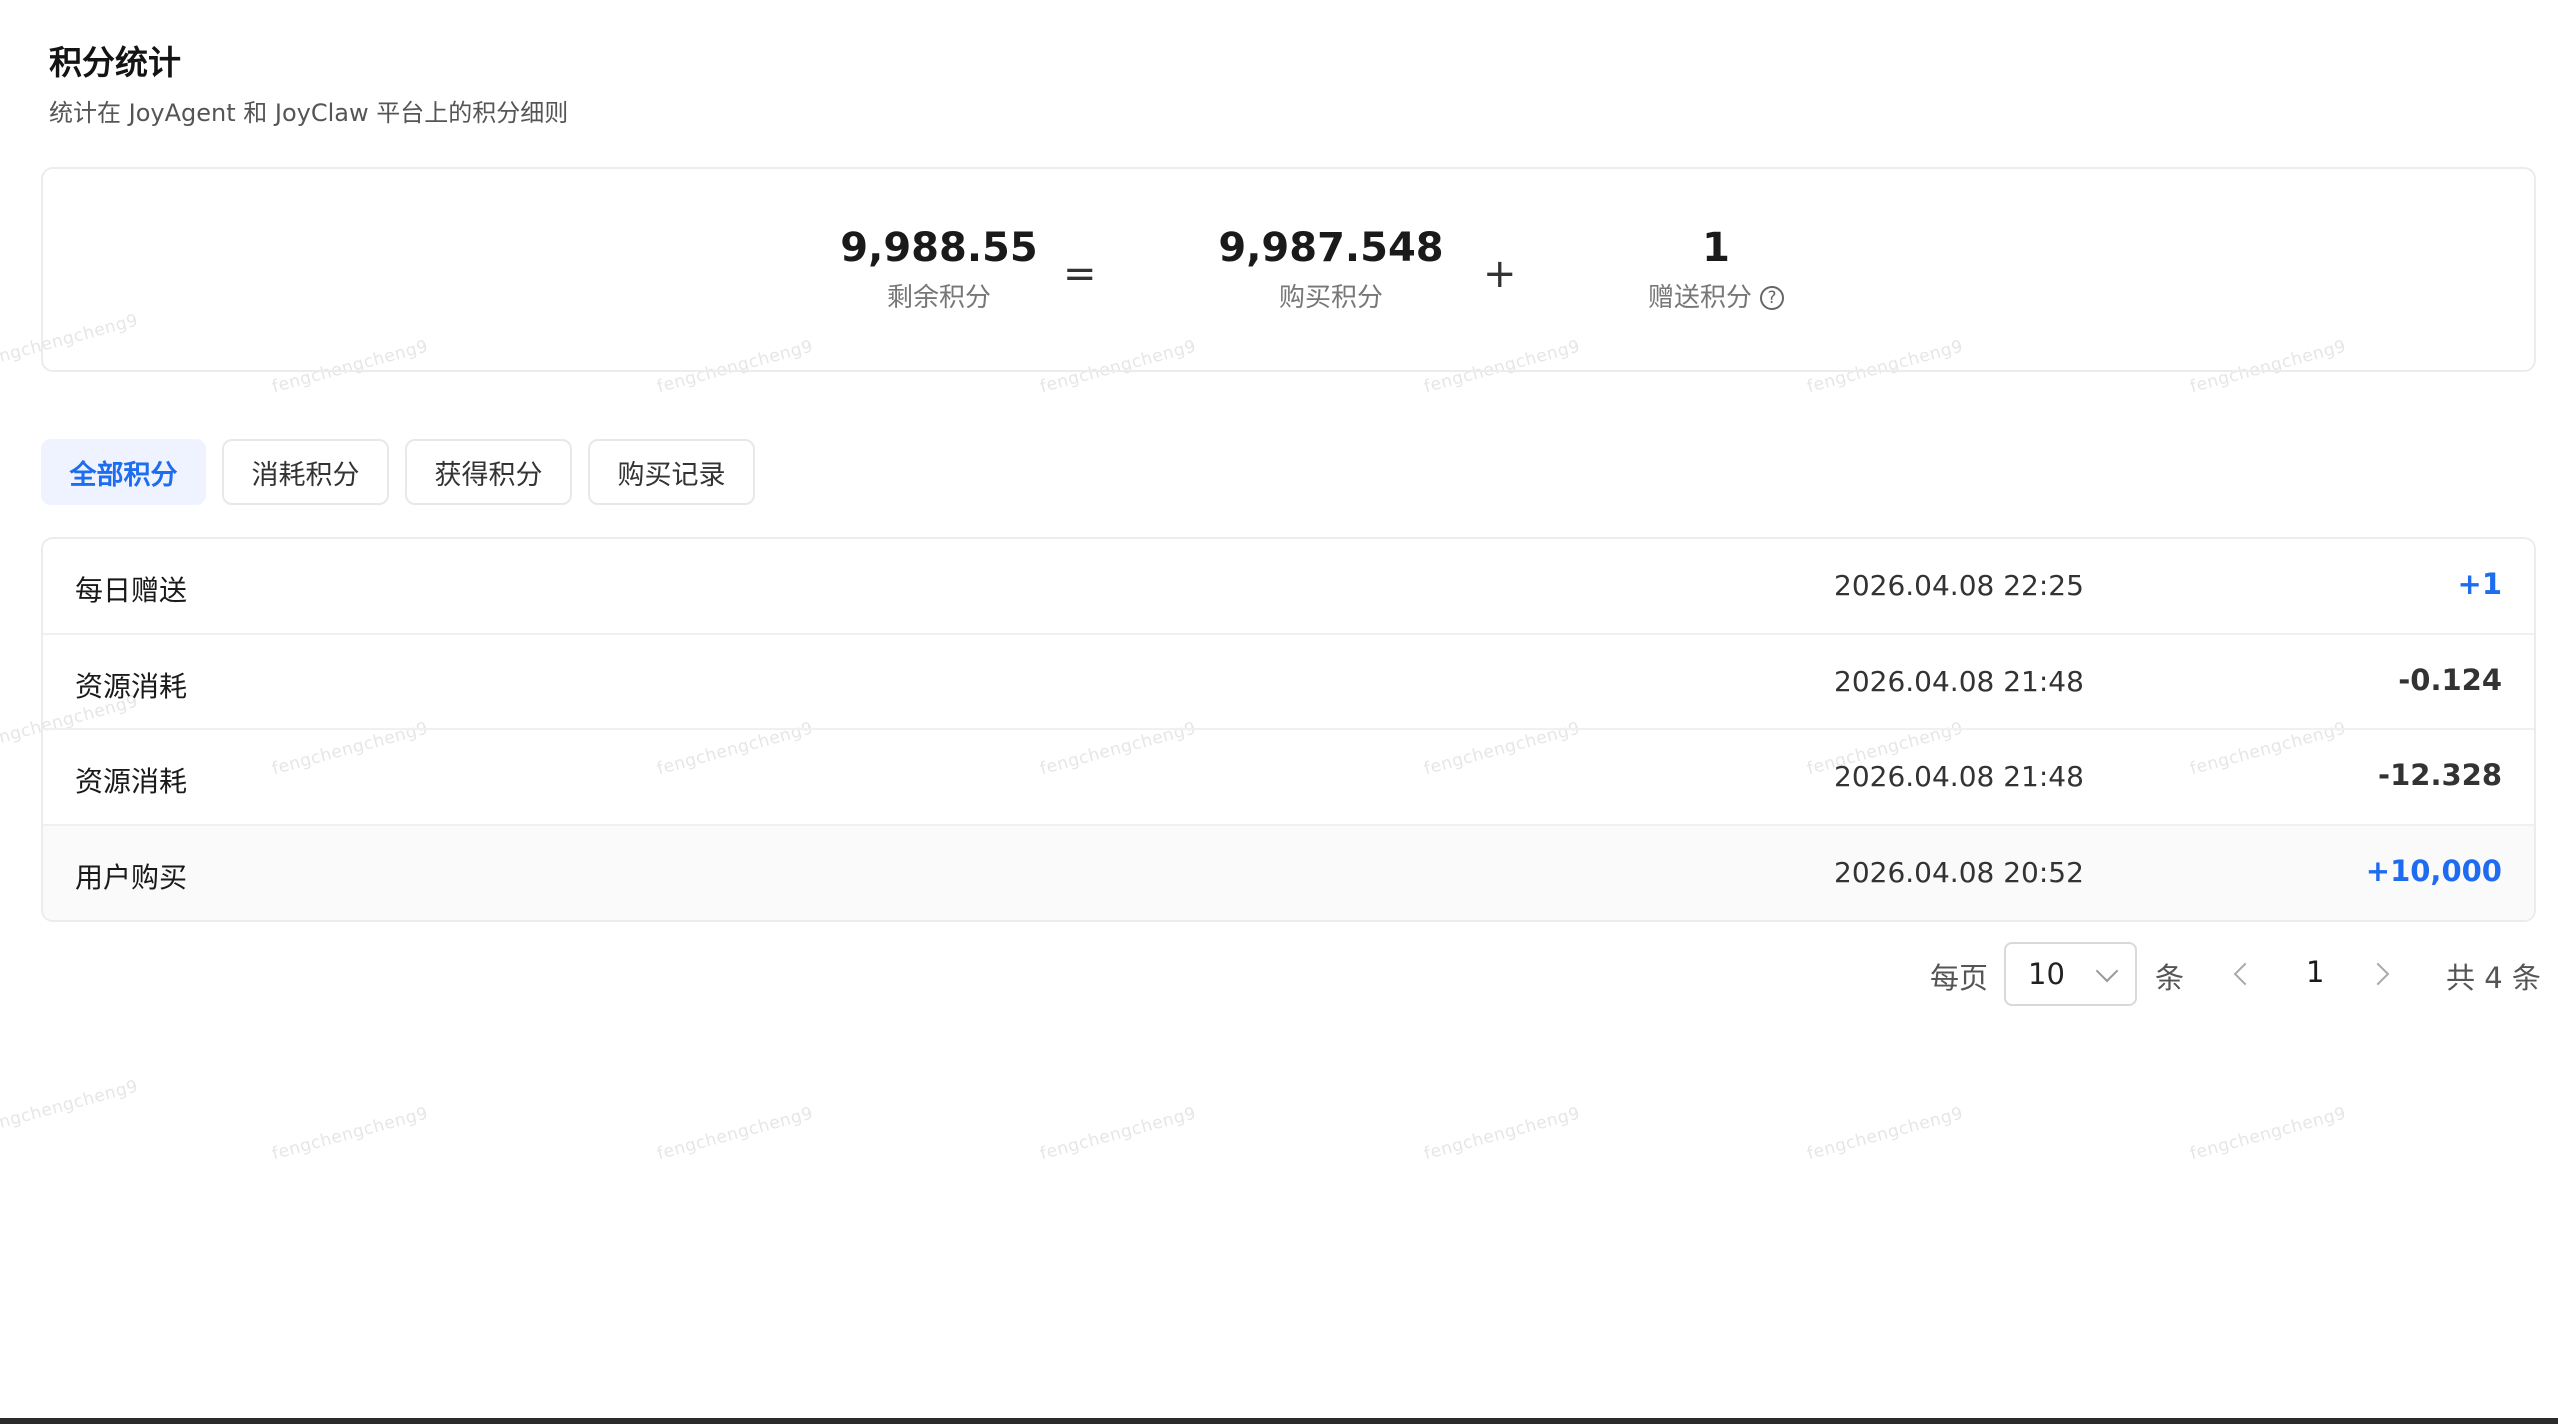 Image resolution: width=2558 pixels, height=1424 pixels. I want to click on remaining-points-stat: 9,988.55 剩余积分, so click(939, 269).